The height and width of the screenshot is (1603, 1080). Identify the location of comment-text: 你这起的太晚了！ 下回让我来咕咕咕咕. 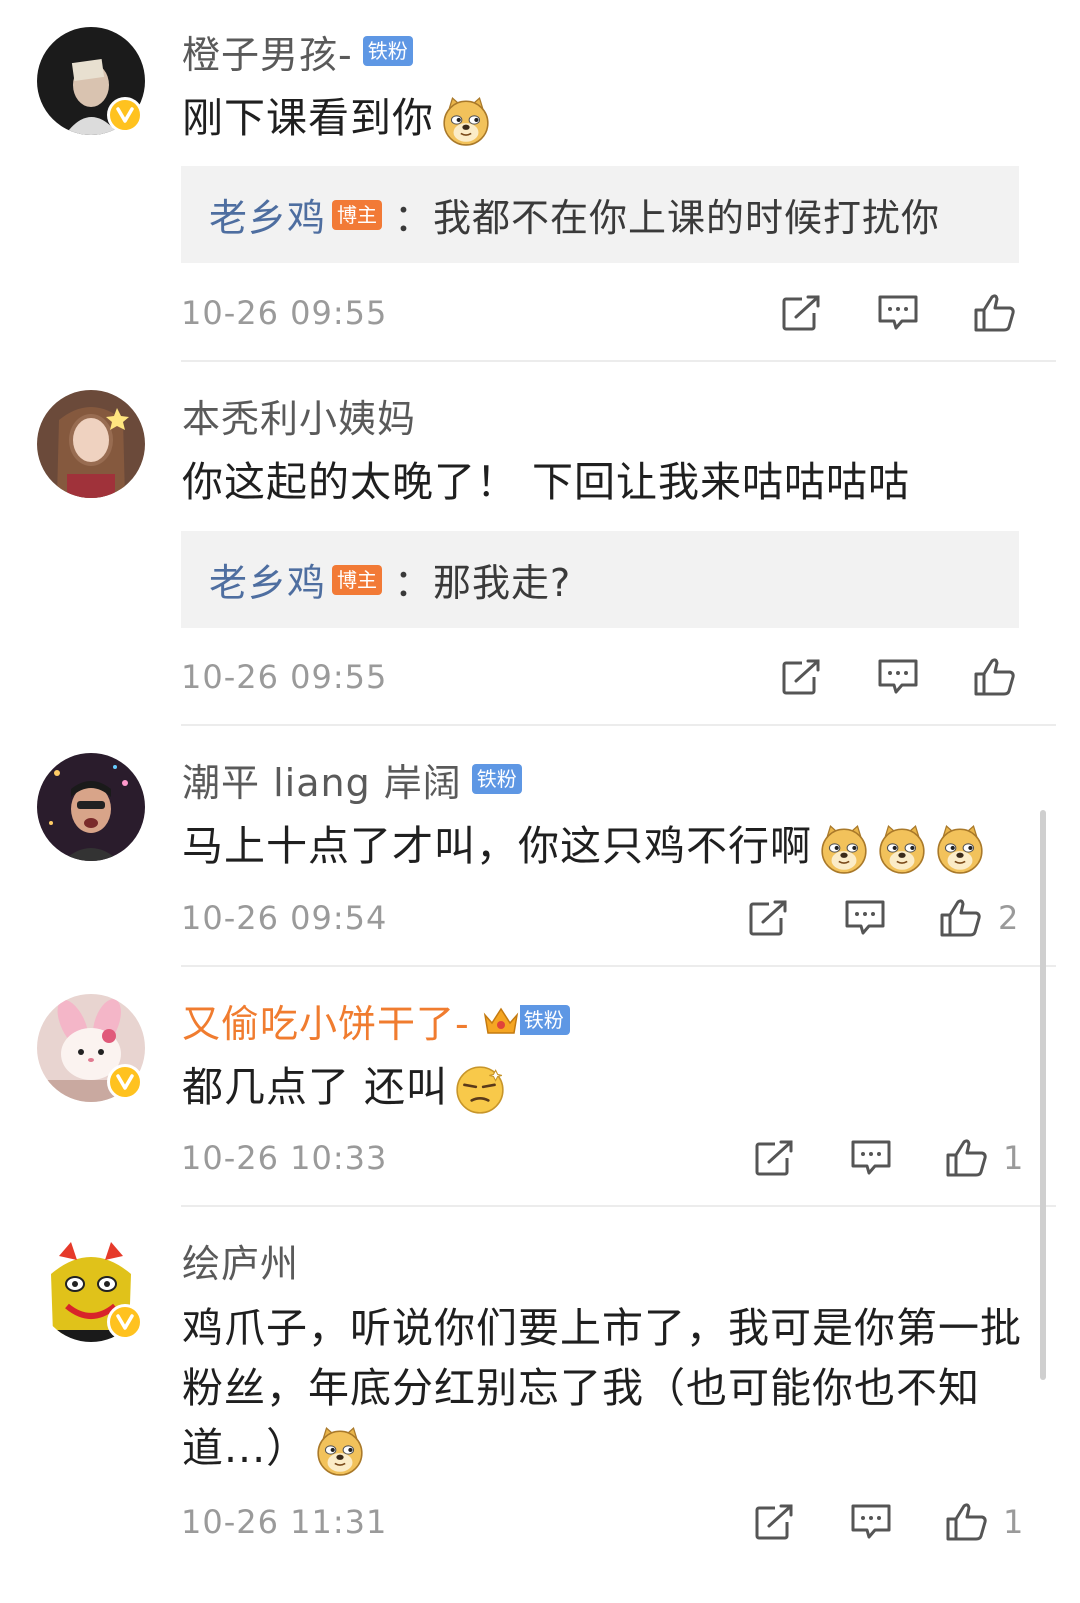
(546, 482).